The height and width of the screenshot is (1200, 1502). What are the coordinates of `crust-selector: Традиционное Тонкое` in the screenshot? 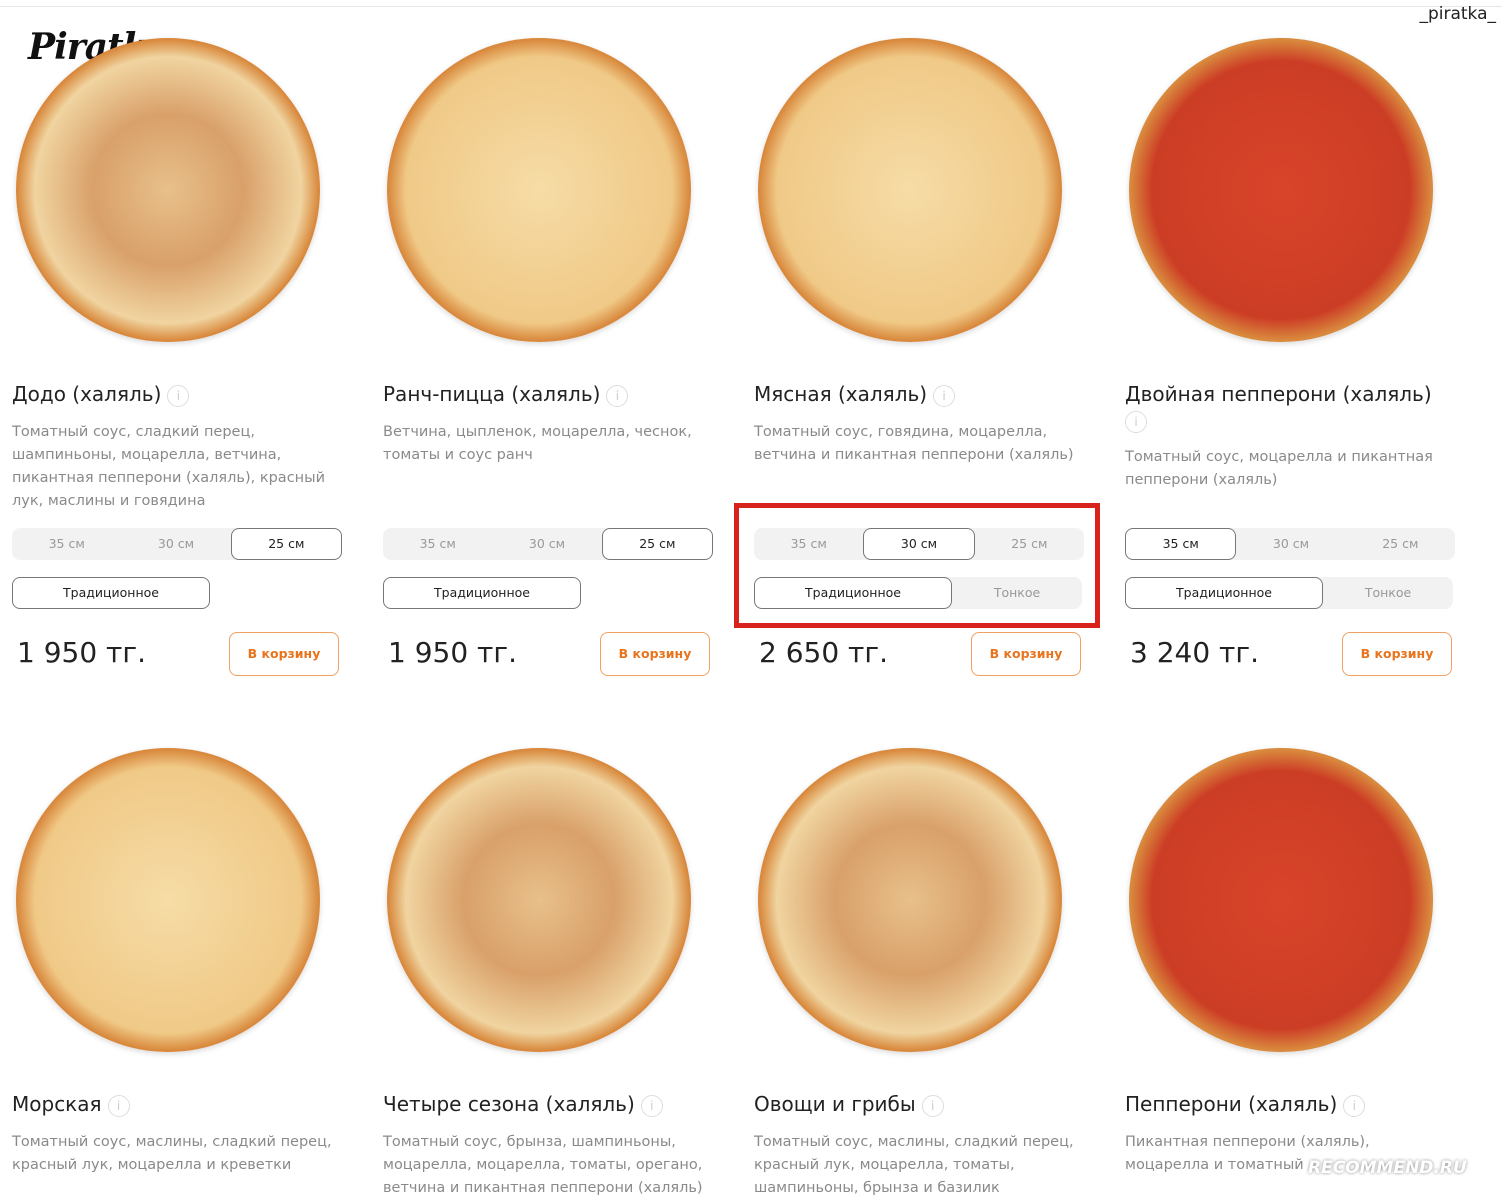 It's located at (1289, 593).